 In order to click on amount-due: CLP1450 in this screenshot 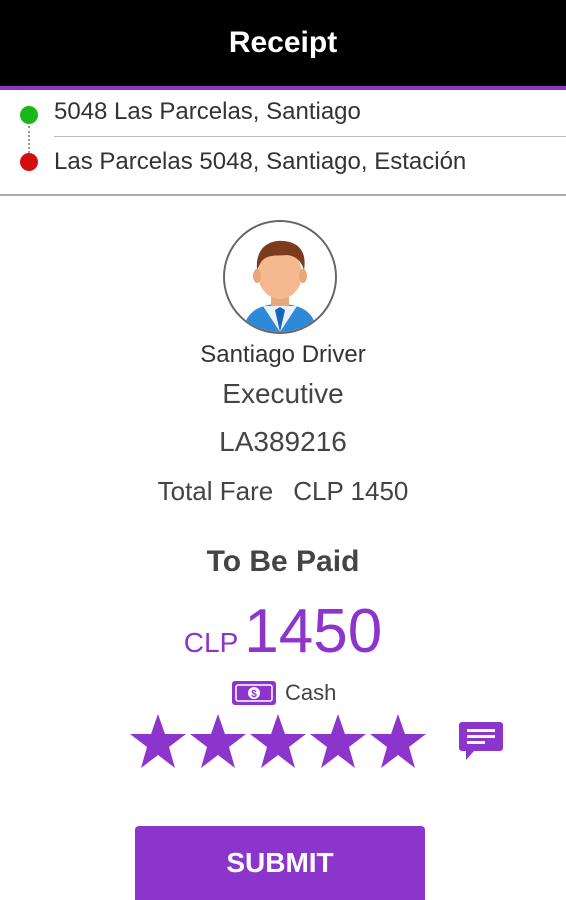, I will do `click(283, 631)`.